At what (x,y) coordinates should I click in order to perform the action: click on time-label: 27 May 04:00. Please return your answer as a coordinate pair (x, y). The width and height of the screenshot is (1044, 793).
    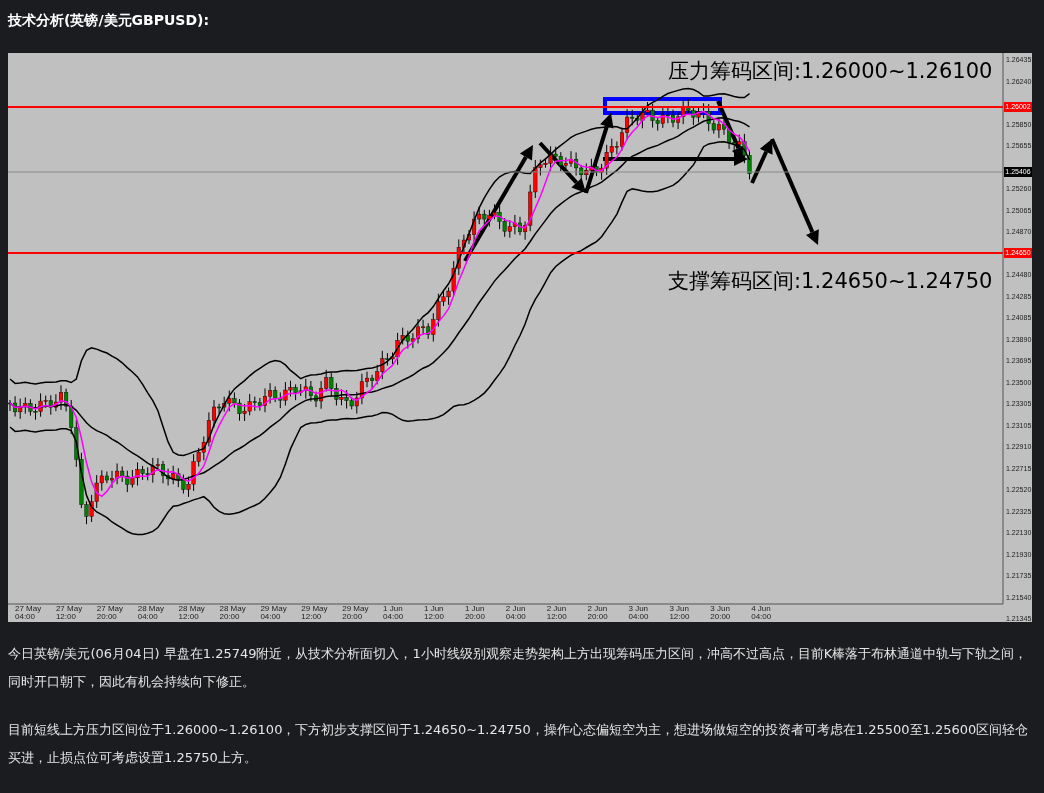
    Looking at the image, I should click on (29, 613).